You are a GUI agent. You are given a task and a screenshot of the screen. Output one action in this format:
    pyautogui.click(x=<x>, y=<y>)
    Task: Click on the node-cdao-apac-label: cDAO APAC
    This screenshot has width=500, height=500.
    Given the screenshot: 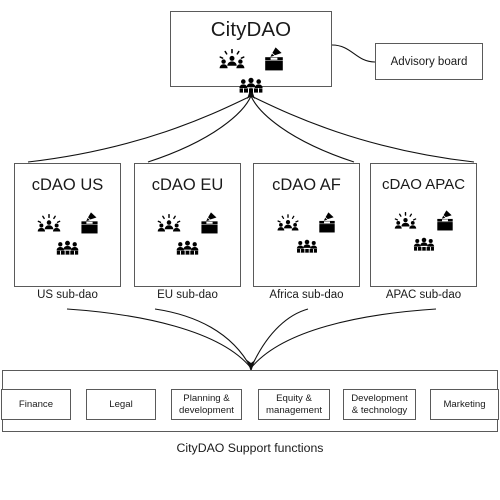 What is the action you would take?
    pyautogui.click(x=423, y=184)
    